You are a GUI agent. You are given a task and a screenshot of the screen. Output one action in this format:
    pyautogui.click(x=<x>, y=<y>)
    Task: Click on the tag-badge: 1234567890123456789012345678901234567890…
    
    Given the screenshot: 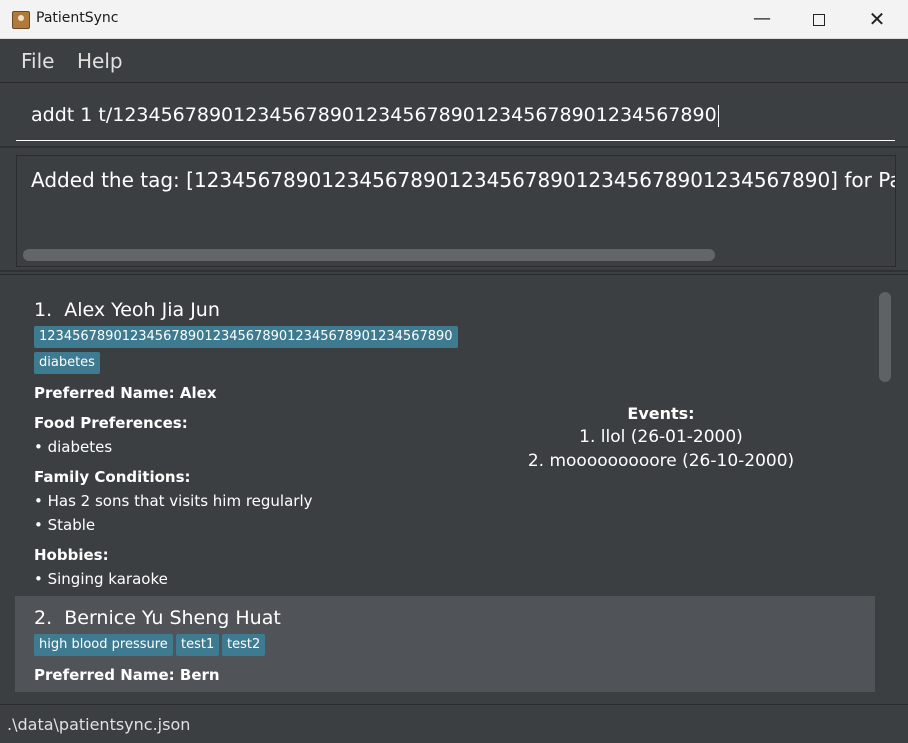 What is the action you would take?
    pyautogui.click(x=246, y=337)
    